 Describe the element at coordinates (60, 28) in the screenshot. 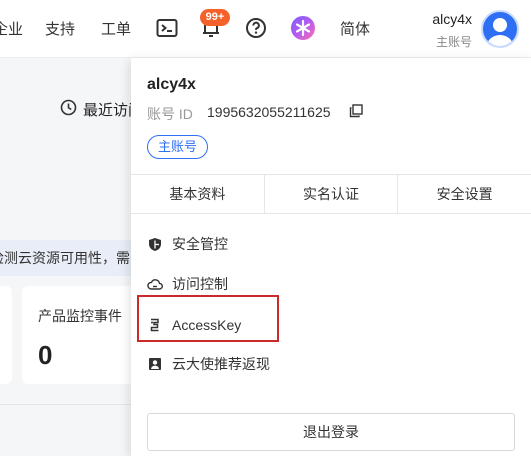

I see `nav-item-support: 支持` at that location.